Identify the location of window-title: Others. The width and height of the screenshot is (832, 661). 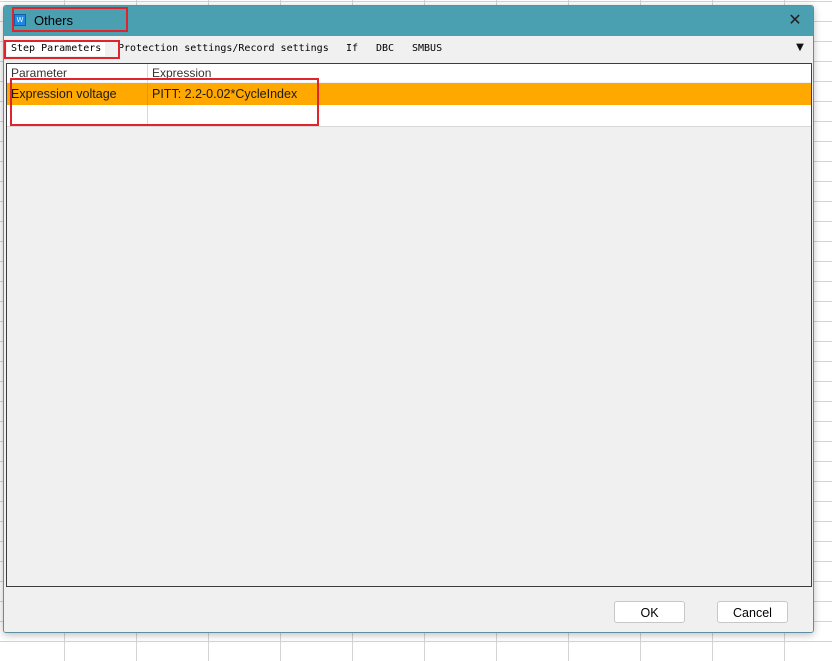
(54, 20).